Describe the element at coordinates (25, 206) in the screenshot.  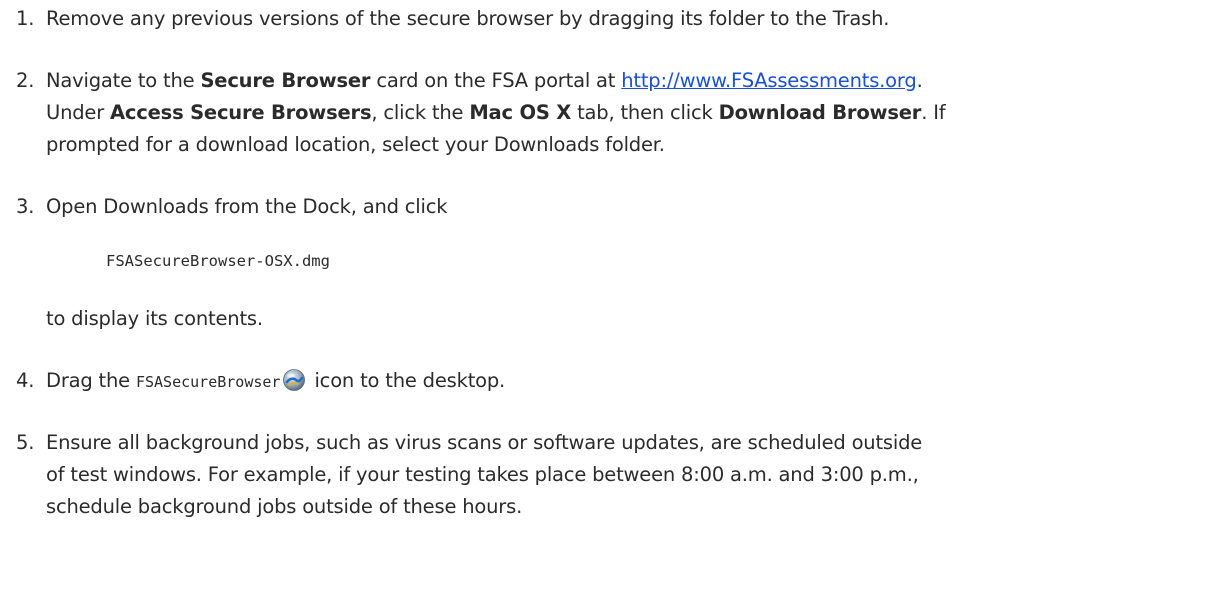
I see `step-number: 3.` at that location.